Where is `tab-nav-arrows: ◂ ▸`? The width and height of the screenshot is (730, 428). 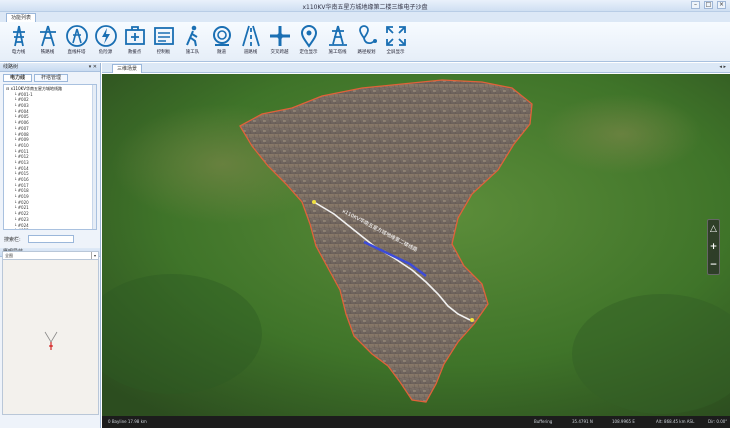 tab-nav-arrows: ◂ ▸ is located at coordinates (722, 67).